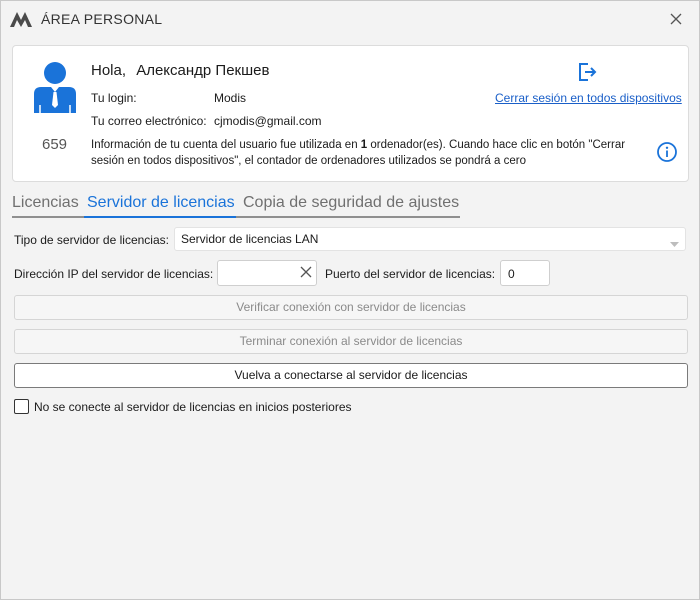 This screenshot has height=600, width=700. Describe the element at coordinates (161, 203) in the screenshot. I see `tab-license-server: Servidor de licencias` at that location.